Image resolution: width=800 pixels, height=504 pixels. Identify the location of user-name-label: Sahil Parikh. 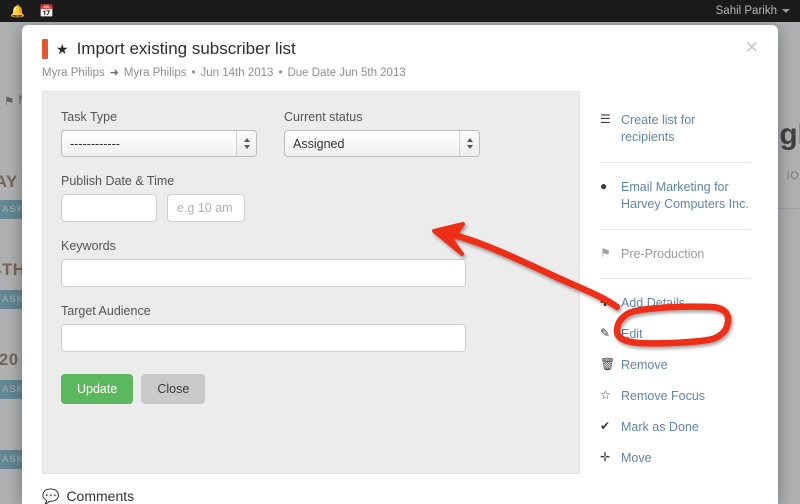
(746, 11).